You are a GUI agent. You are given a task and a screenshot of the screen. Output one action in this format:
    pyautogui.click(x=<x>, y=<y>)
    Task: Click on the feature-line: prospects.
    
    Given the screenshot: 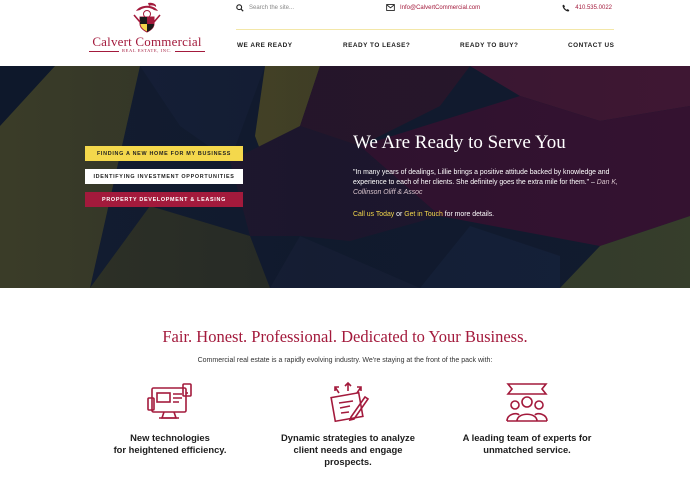 What is the action you would take?
    pyautogui.click(x=348, y=461)
    